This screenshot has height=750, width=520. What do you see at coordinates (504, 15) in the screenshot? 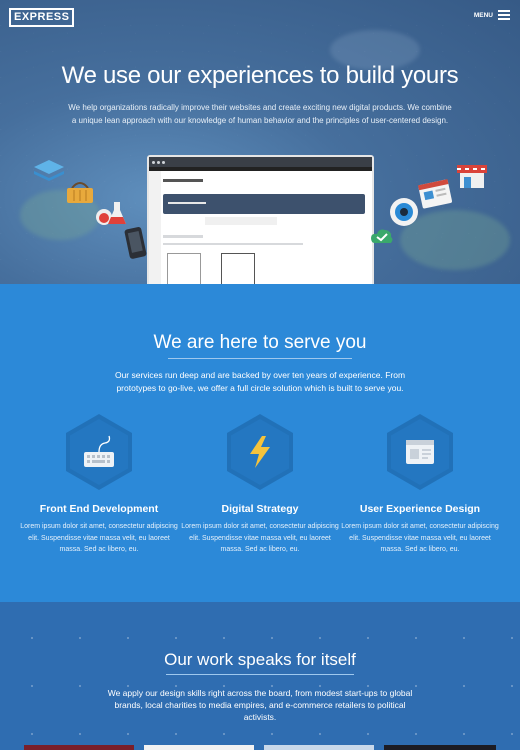
I see `hamburger-icon` at bounding box center [504, 15].